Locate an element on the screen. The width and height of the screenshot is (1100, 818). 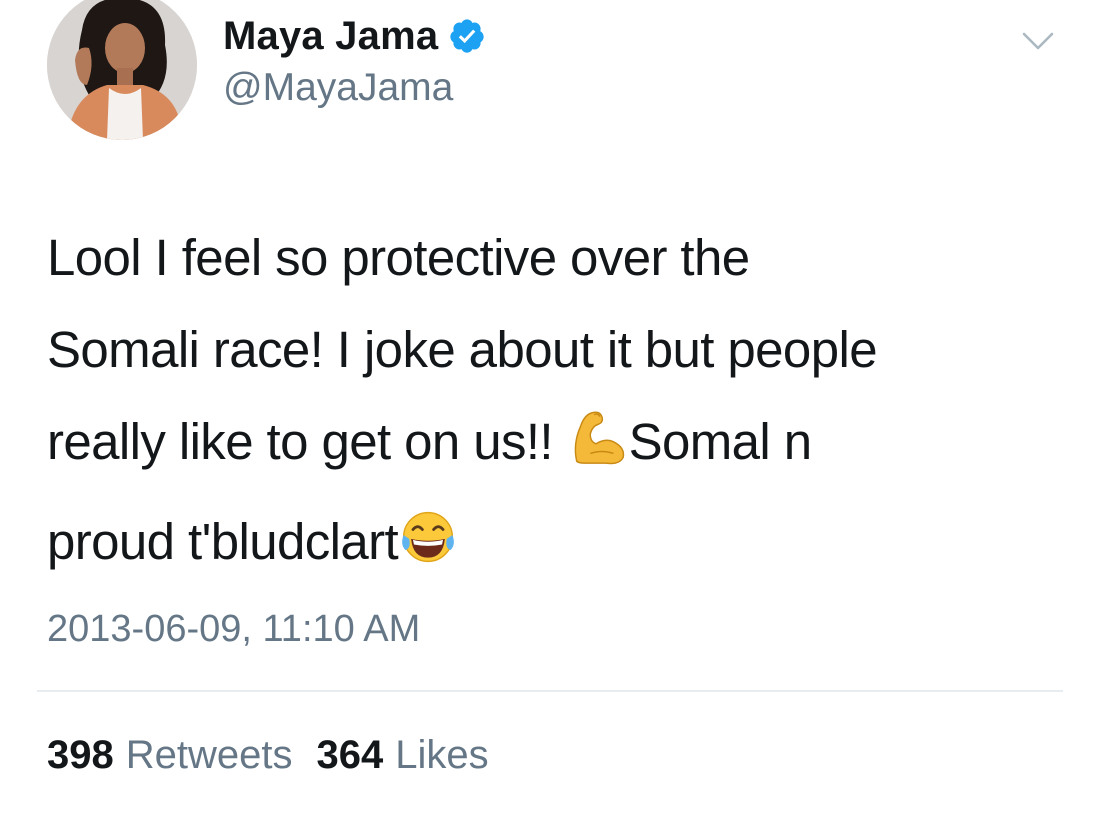
avatar is located at coordinates (122, 70).